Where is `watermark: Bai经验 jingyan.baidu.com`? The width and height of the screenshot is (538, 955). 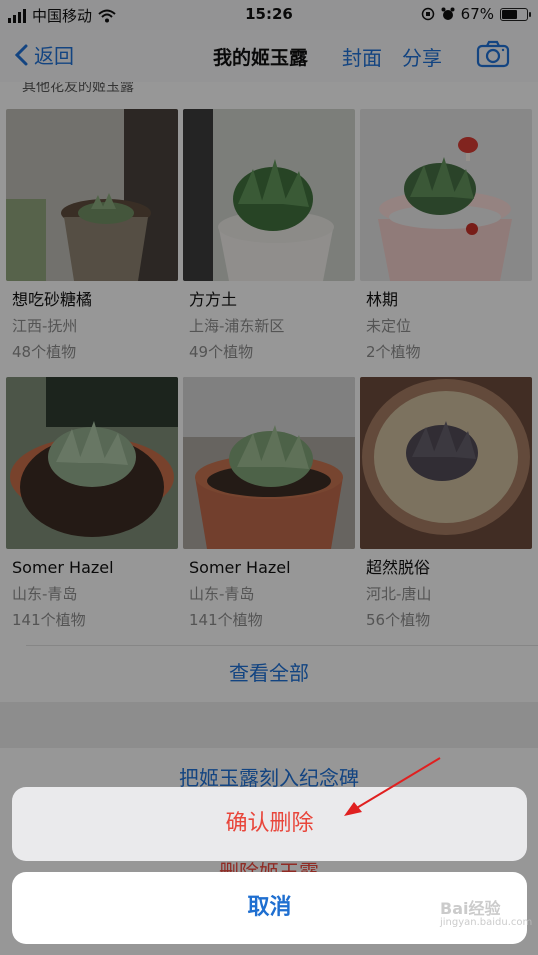
watermark: Bai经验 jingyan.baidu.com is located at coordinates (486, 911).